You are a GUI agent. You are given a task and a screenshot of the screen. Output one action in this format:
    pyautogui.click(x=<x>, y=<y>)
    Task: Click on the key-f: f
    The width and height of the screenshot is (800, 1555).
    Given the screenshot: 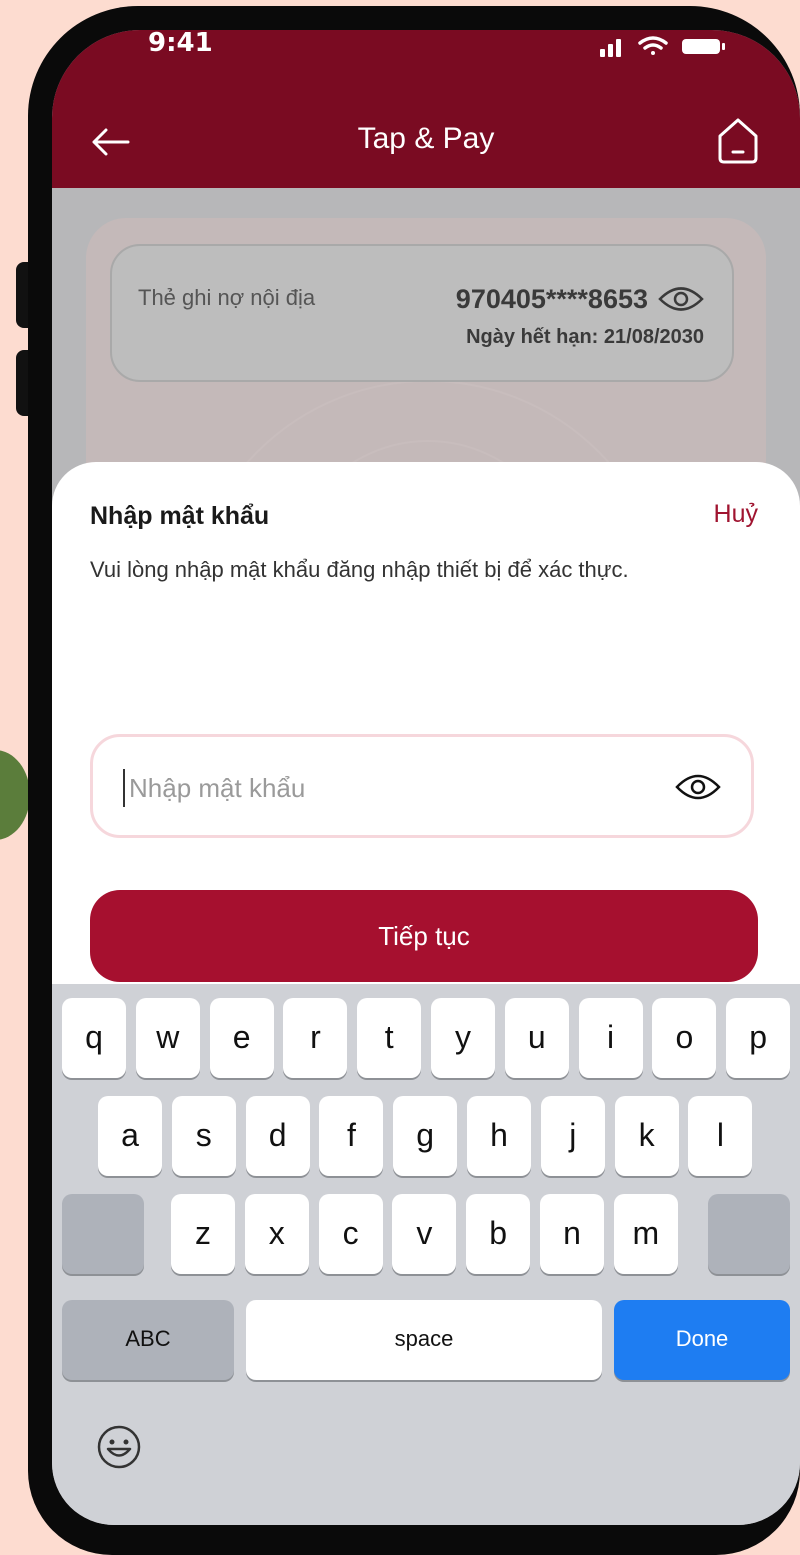 What is the action you would take?
    pyautogui.click(x=351, y=1136)
    